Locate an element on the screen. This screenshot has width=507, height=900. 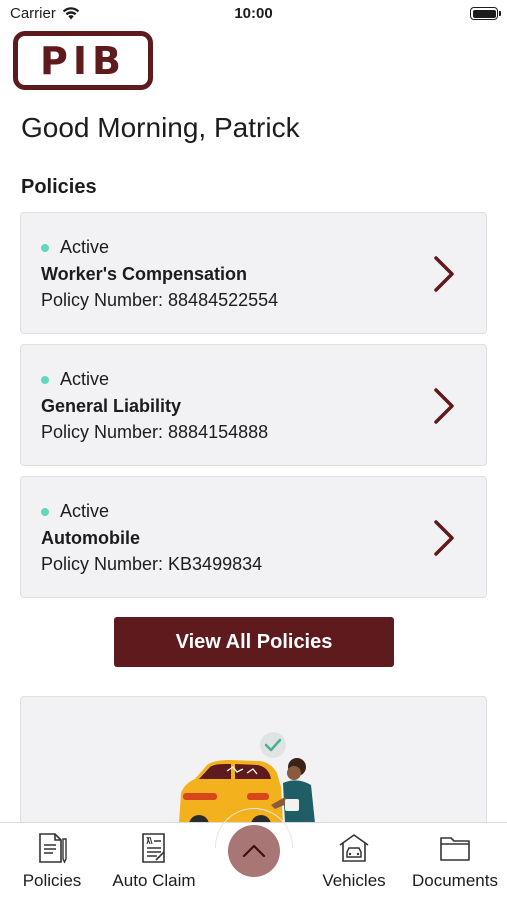
policy-number: Policy Number: 88484522554 is located at coordinates (160, 300).